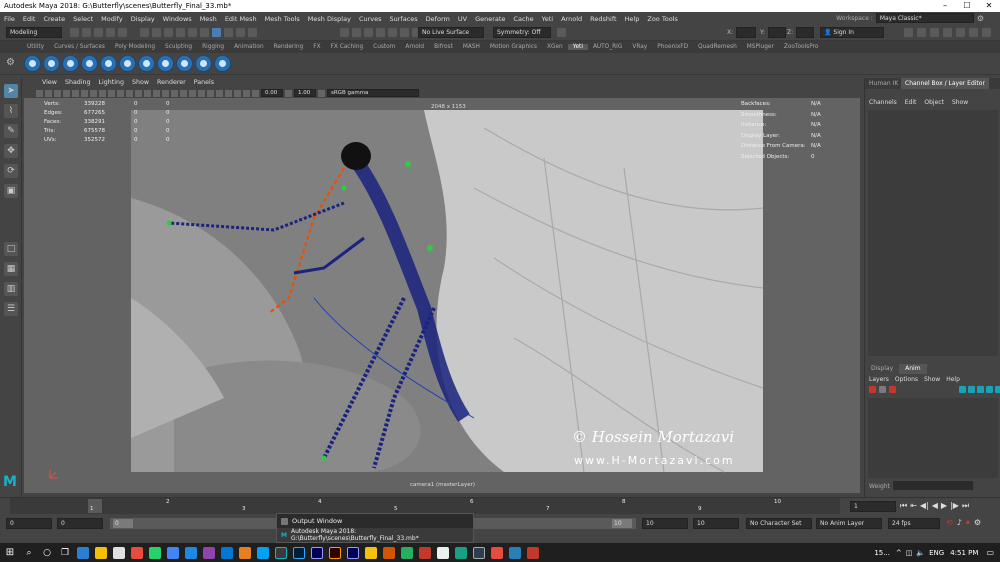 The width and height of the screenshot is (1000, 562). I want to click on snap-curve-icon, so click(240, 32).